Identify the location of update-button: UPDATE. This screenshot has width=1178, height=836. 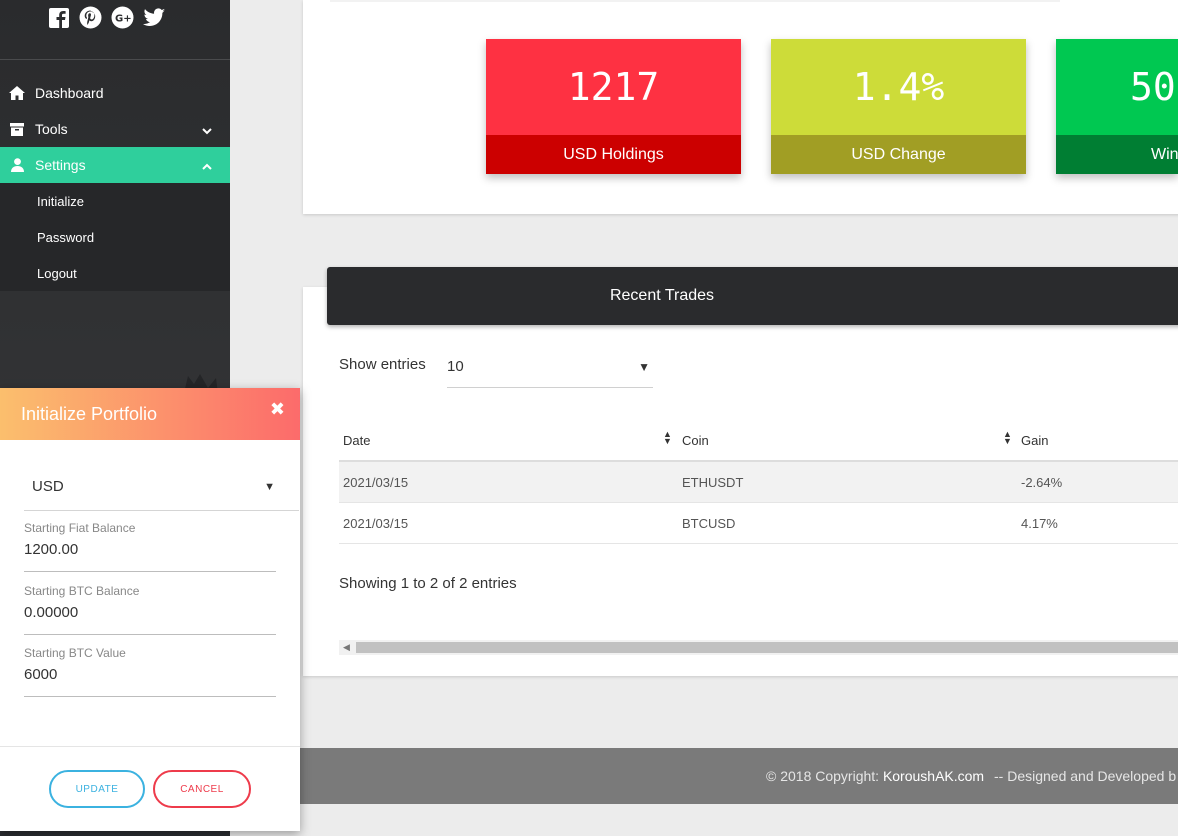
(97, 789).